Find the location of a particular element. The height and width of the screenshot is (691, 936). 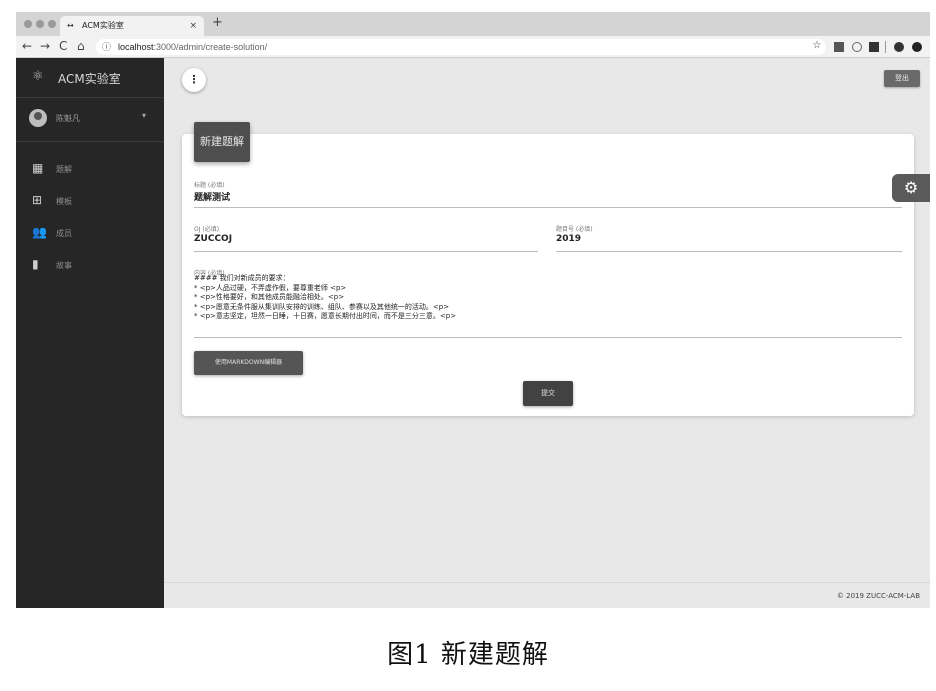

markdown-editor-button: 使用MARKDOWN编辑器 is located at coordinates (248, 363).